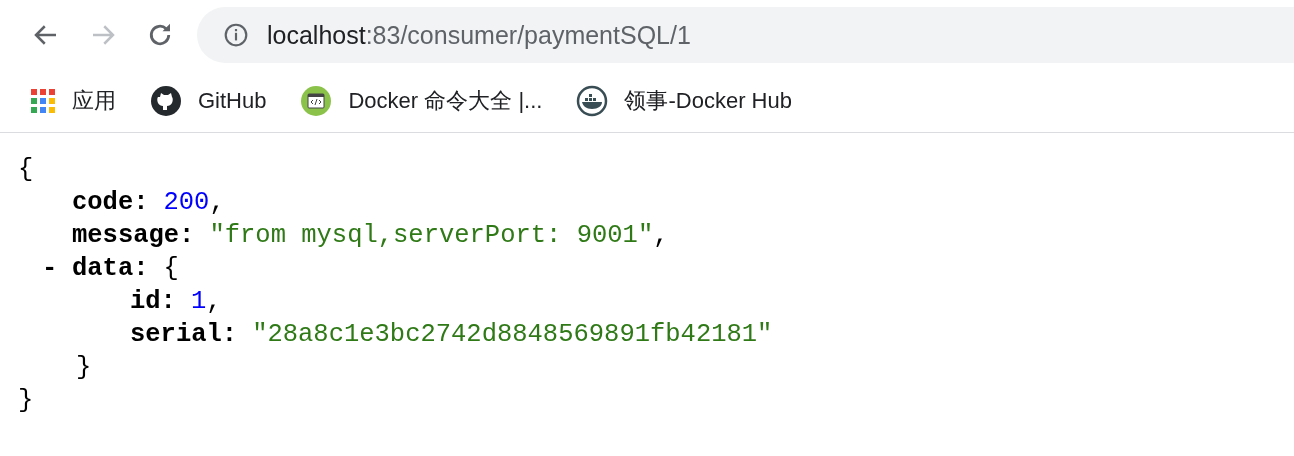 The width and height of the screenshot is (1294, 456). What do you see at coordinates (431, 235) in the screenshot?
I see `json-value: "from mysql,serverPort: 9001"` at bounding box center [431, 235].